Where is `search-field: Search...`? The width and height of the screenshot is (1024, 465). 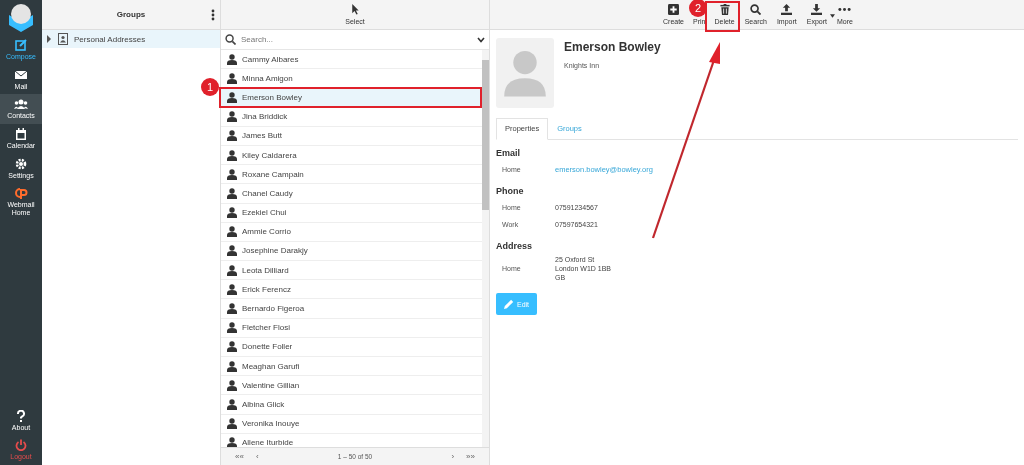
search-field: Search... is located at coordinates (356, 39).